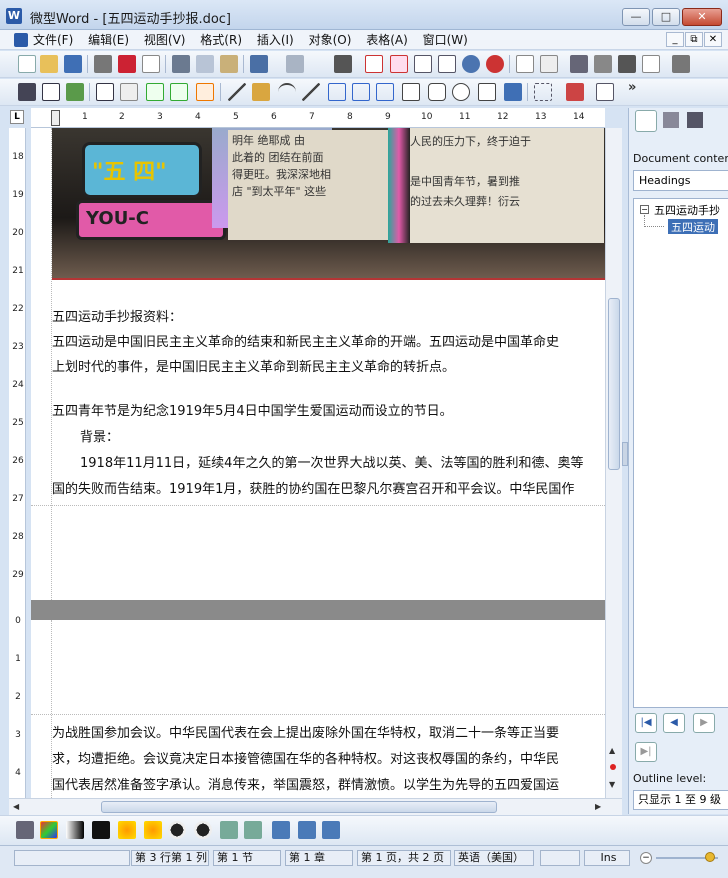  Describe the element at coordinates (229, 830) in the screenshot. I see `gamma-up-icon` at that location.